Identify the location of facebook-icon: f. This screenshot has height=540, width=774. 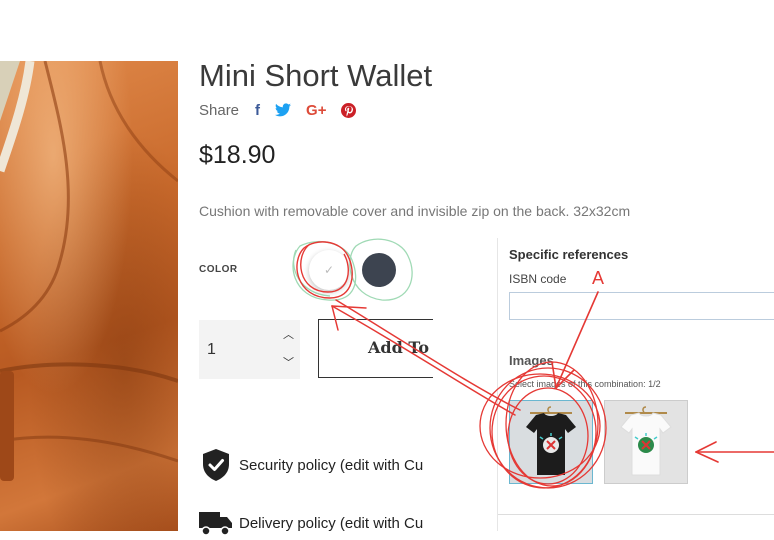
(257, 110).